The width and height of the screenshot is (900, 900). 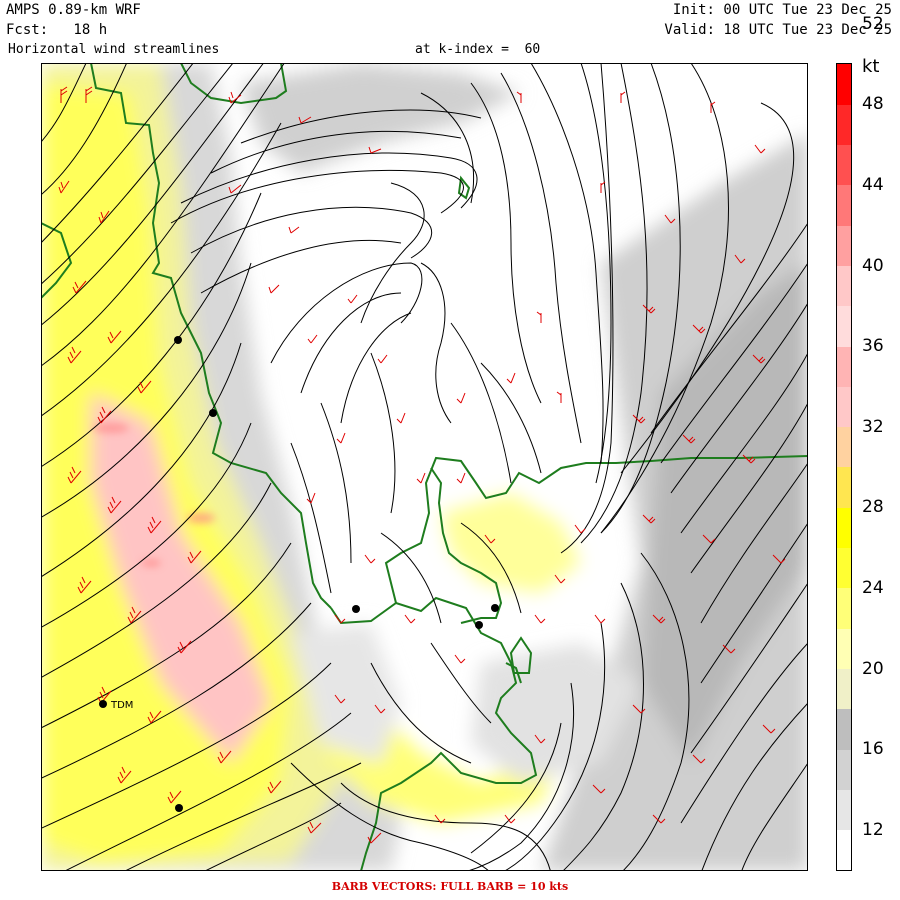 I want to click on legend-label: 32, so click(x=873, y=426).